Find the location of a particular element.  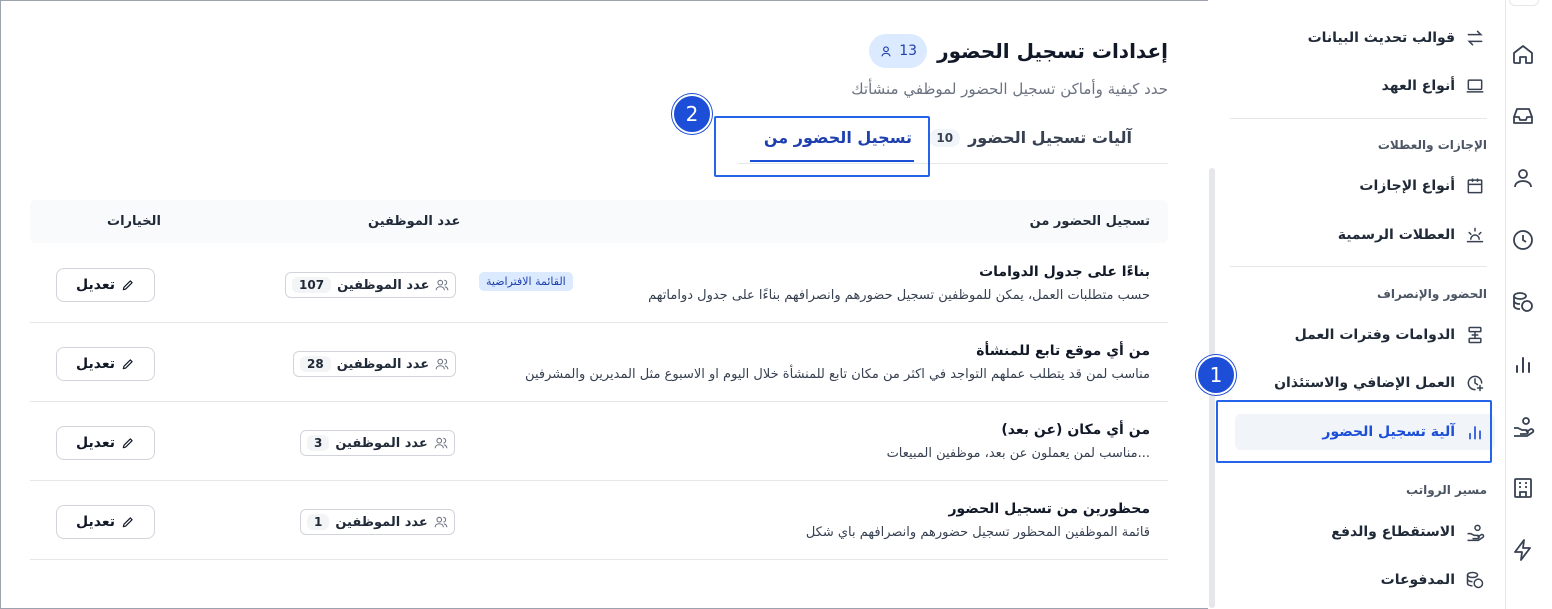

inbox-icon is located at coordinates (1523, 116).